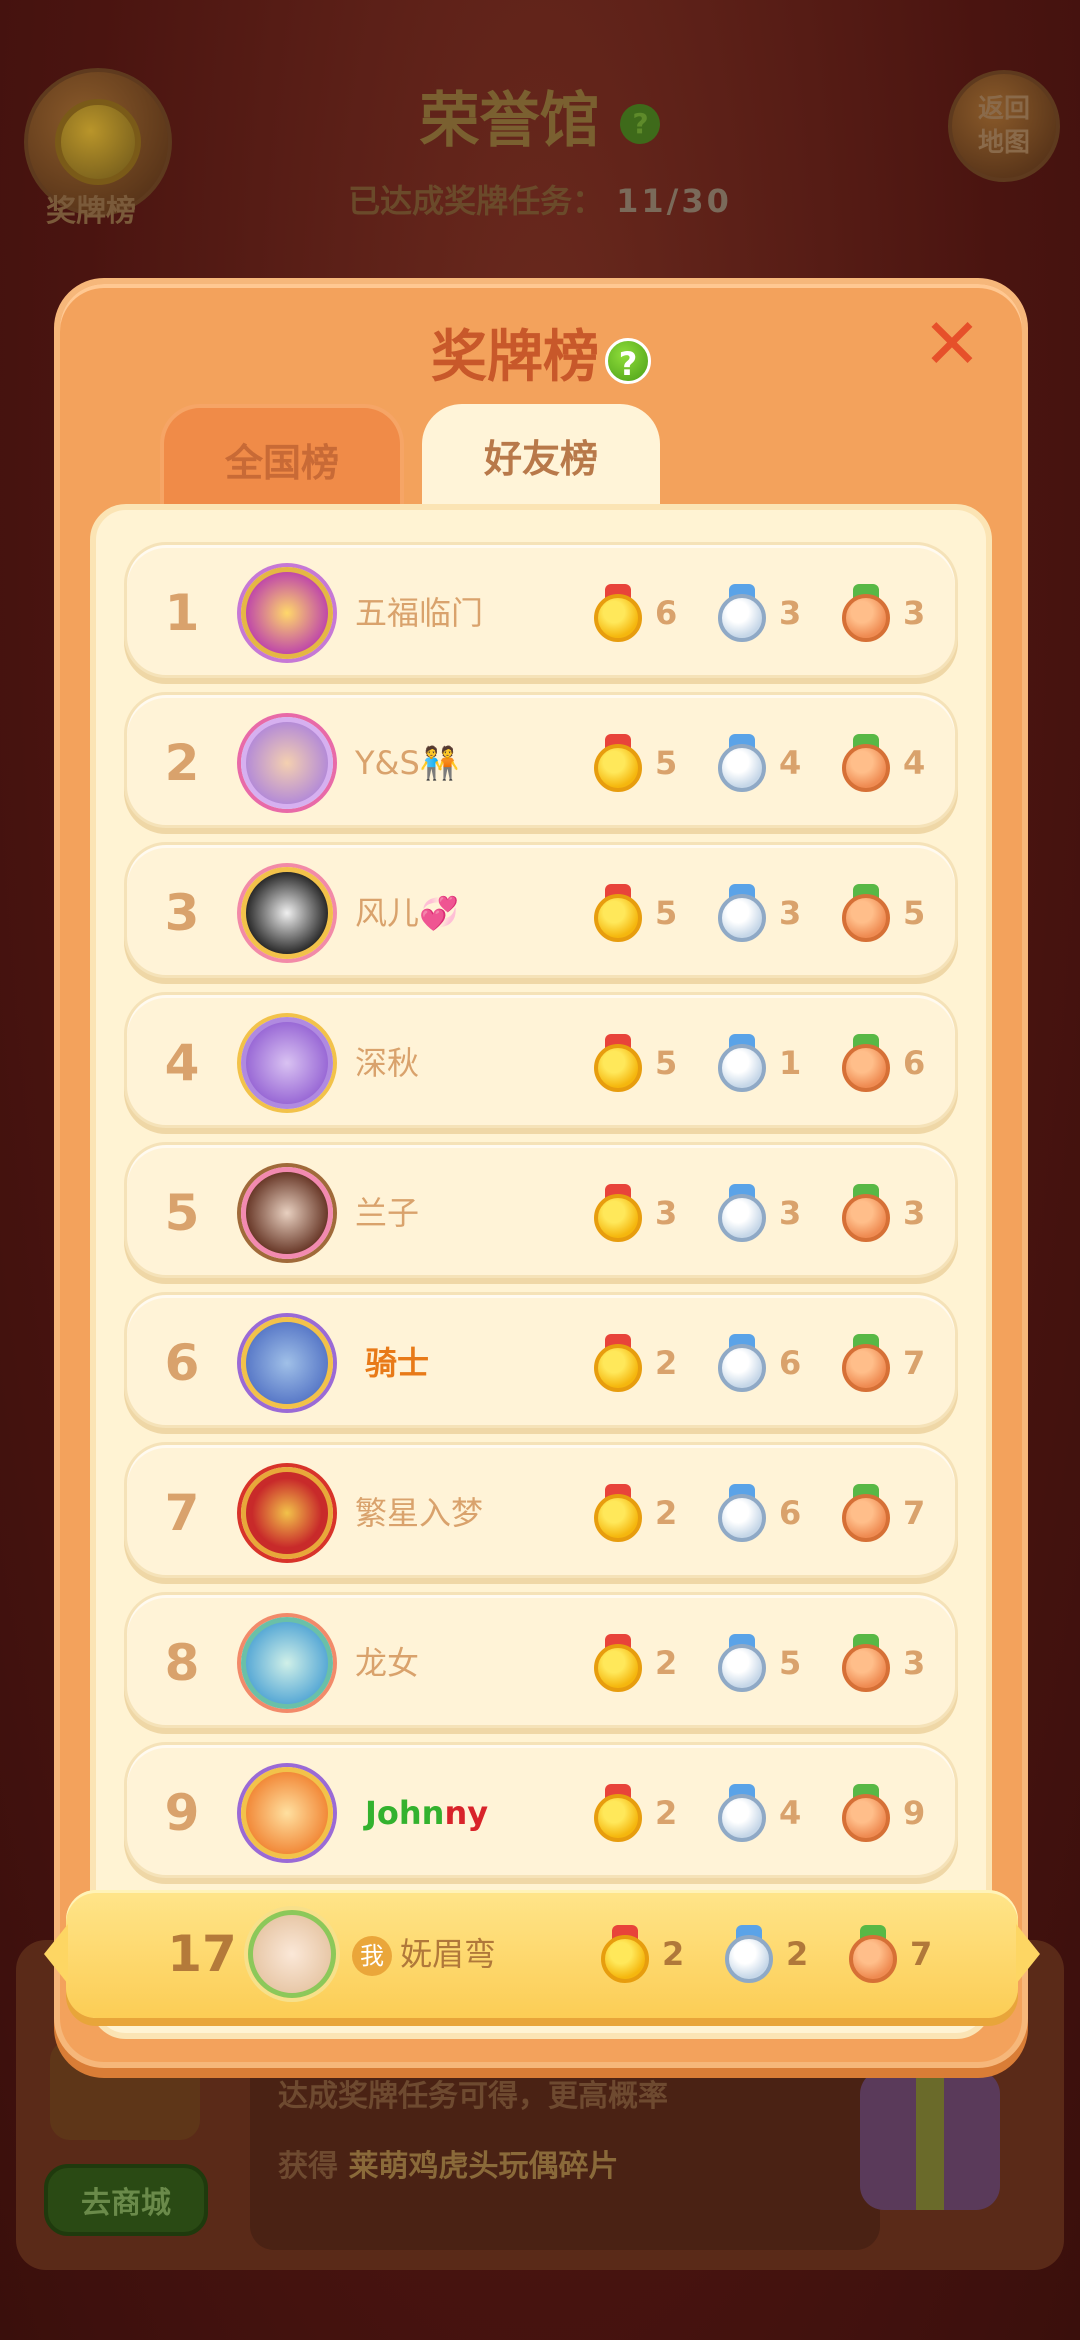  I want to click on silver-count: 5, so click(790, 1663).